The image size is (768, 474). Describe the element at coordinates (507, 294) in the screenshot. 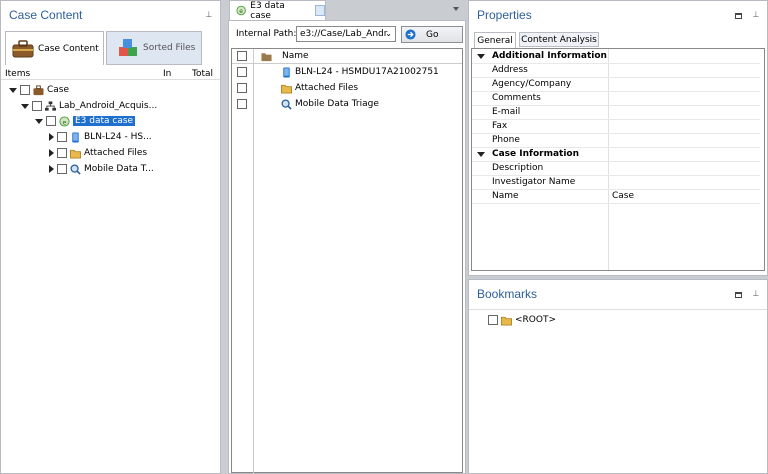

I see `bookmarks-title: Bookmarks` at that location.